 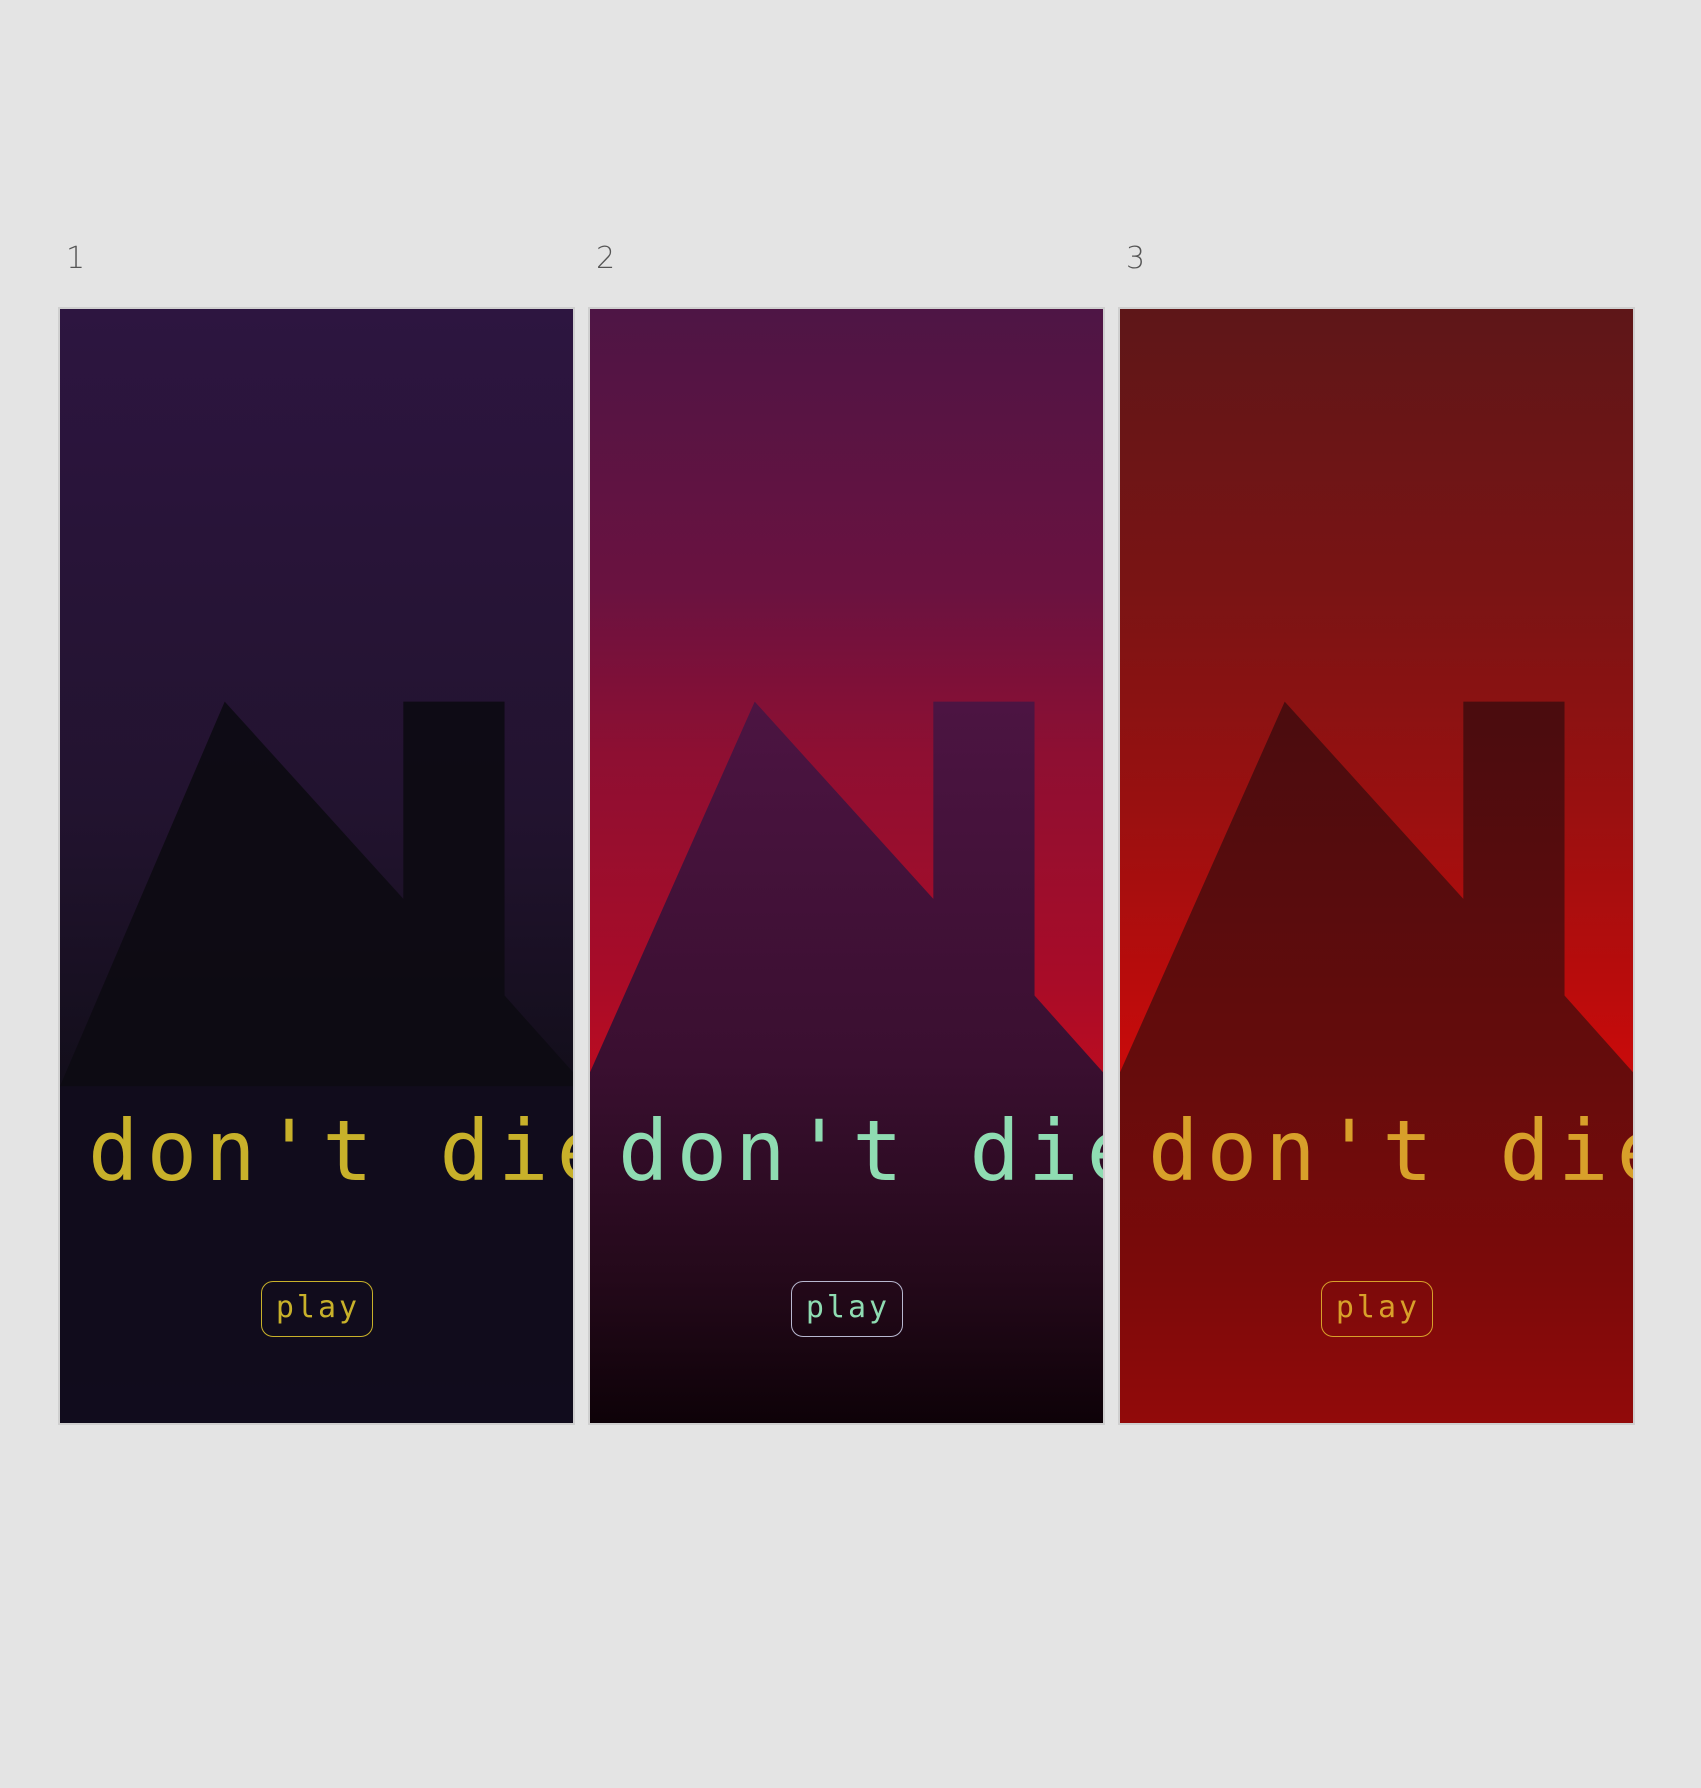 What do you see at coordinates (76, 258) in the screenshot?
I see `artboard-number-1: 1` at bounding box center [76, 258].